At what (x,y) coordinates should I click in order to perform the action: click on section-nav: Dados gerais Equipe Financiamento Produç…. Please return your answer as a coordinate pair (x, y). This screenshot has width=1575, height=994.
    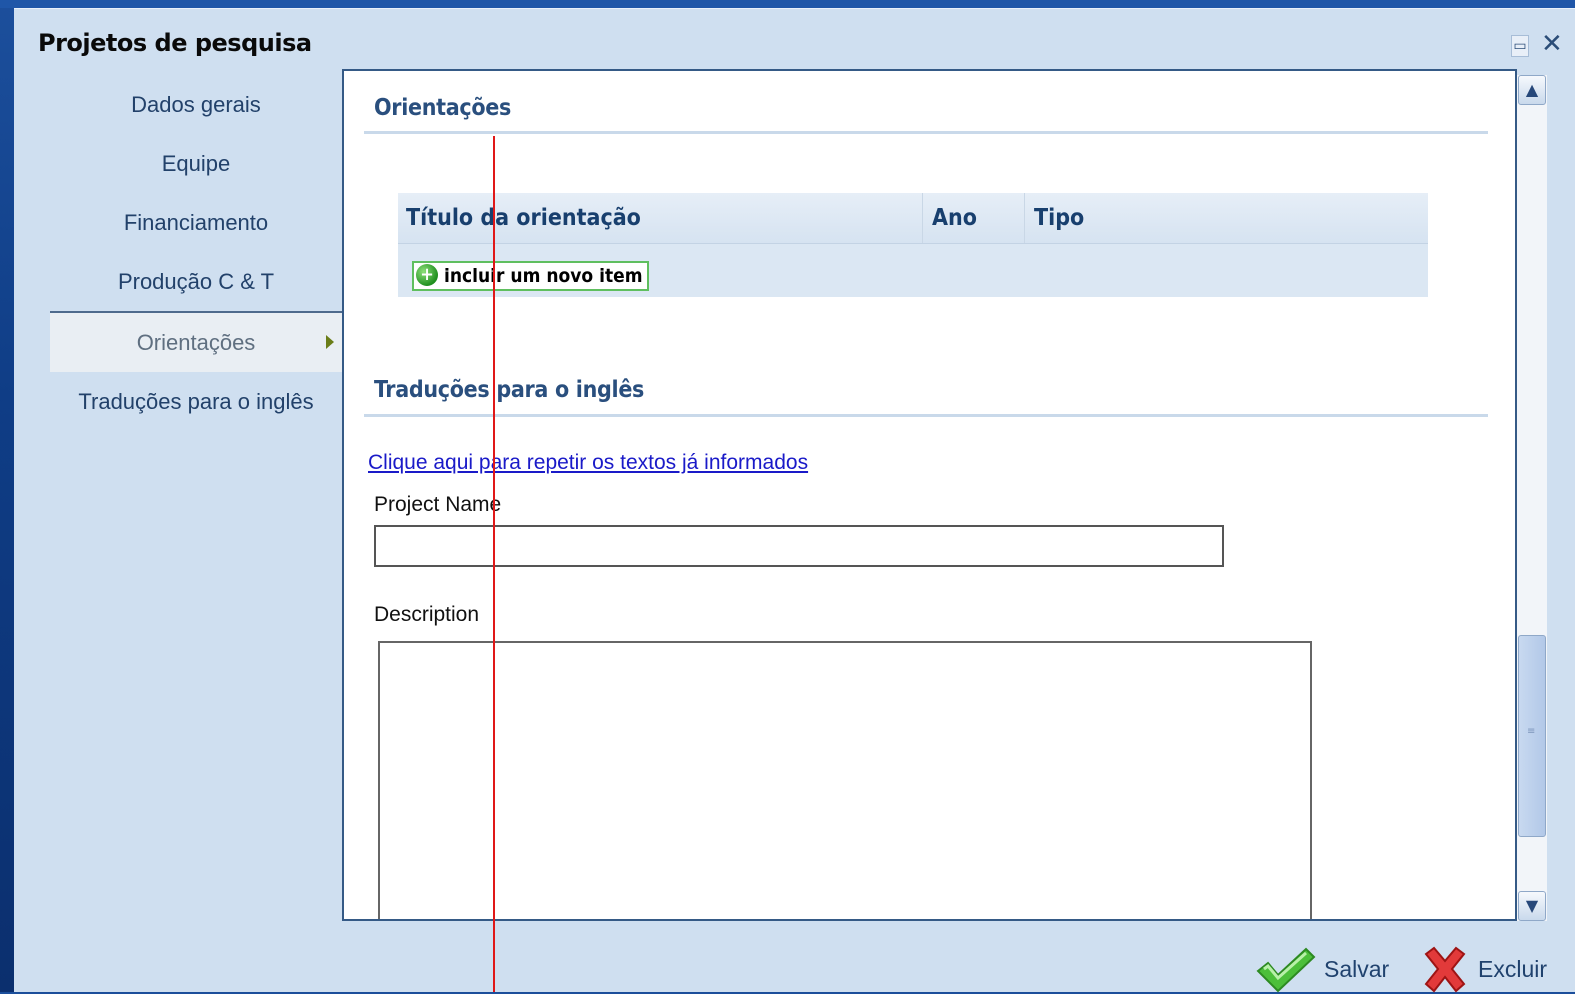
    Looking at the image, I should click on (196, 253).